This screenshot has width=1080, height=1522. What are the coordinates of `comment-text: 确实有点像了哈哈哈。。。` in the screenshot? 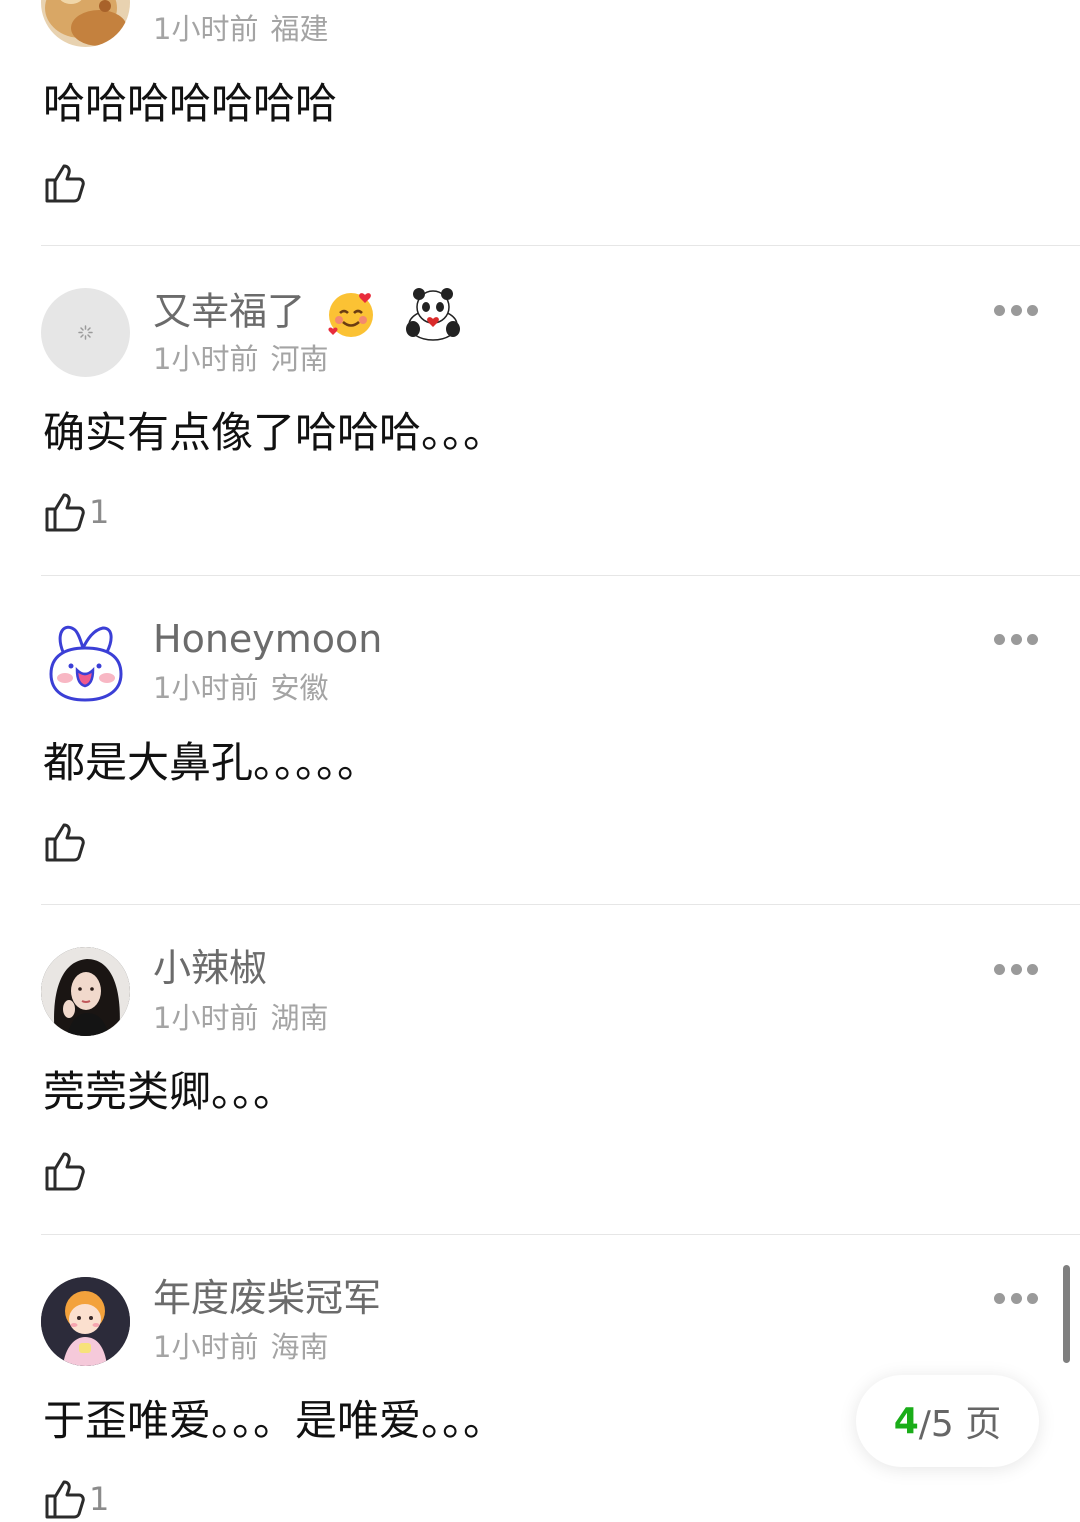 It's located at (274, 432).